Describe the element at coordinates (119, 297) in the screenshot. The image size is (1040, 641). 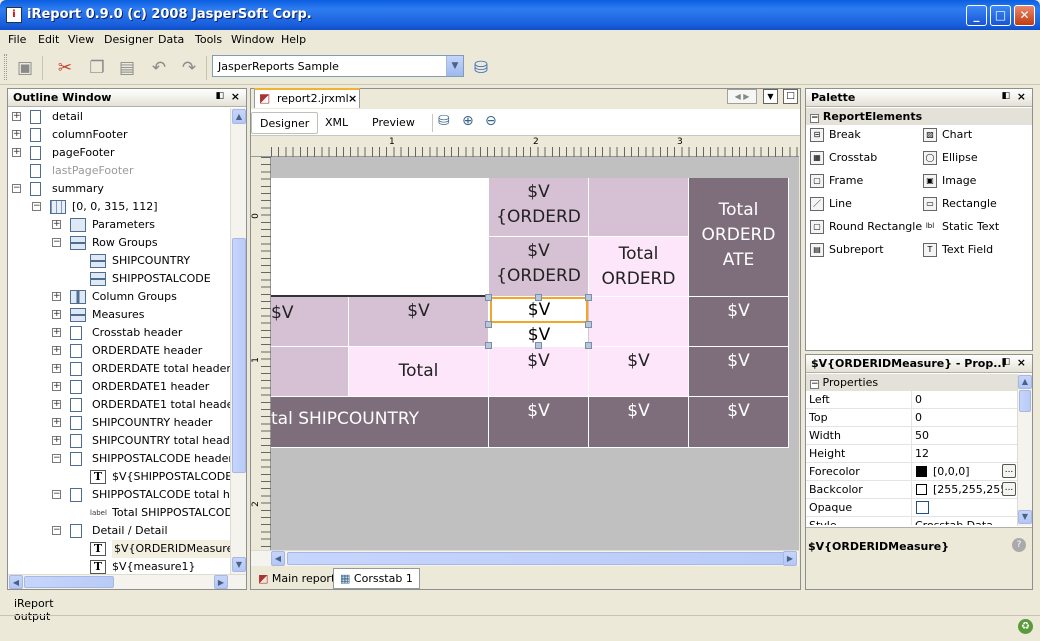
I see `tree-node: + Column Groups` at that location.